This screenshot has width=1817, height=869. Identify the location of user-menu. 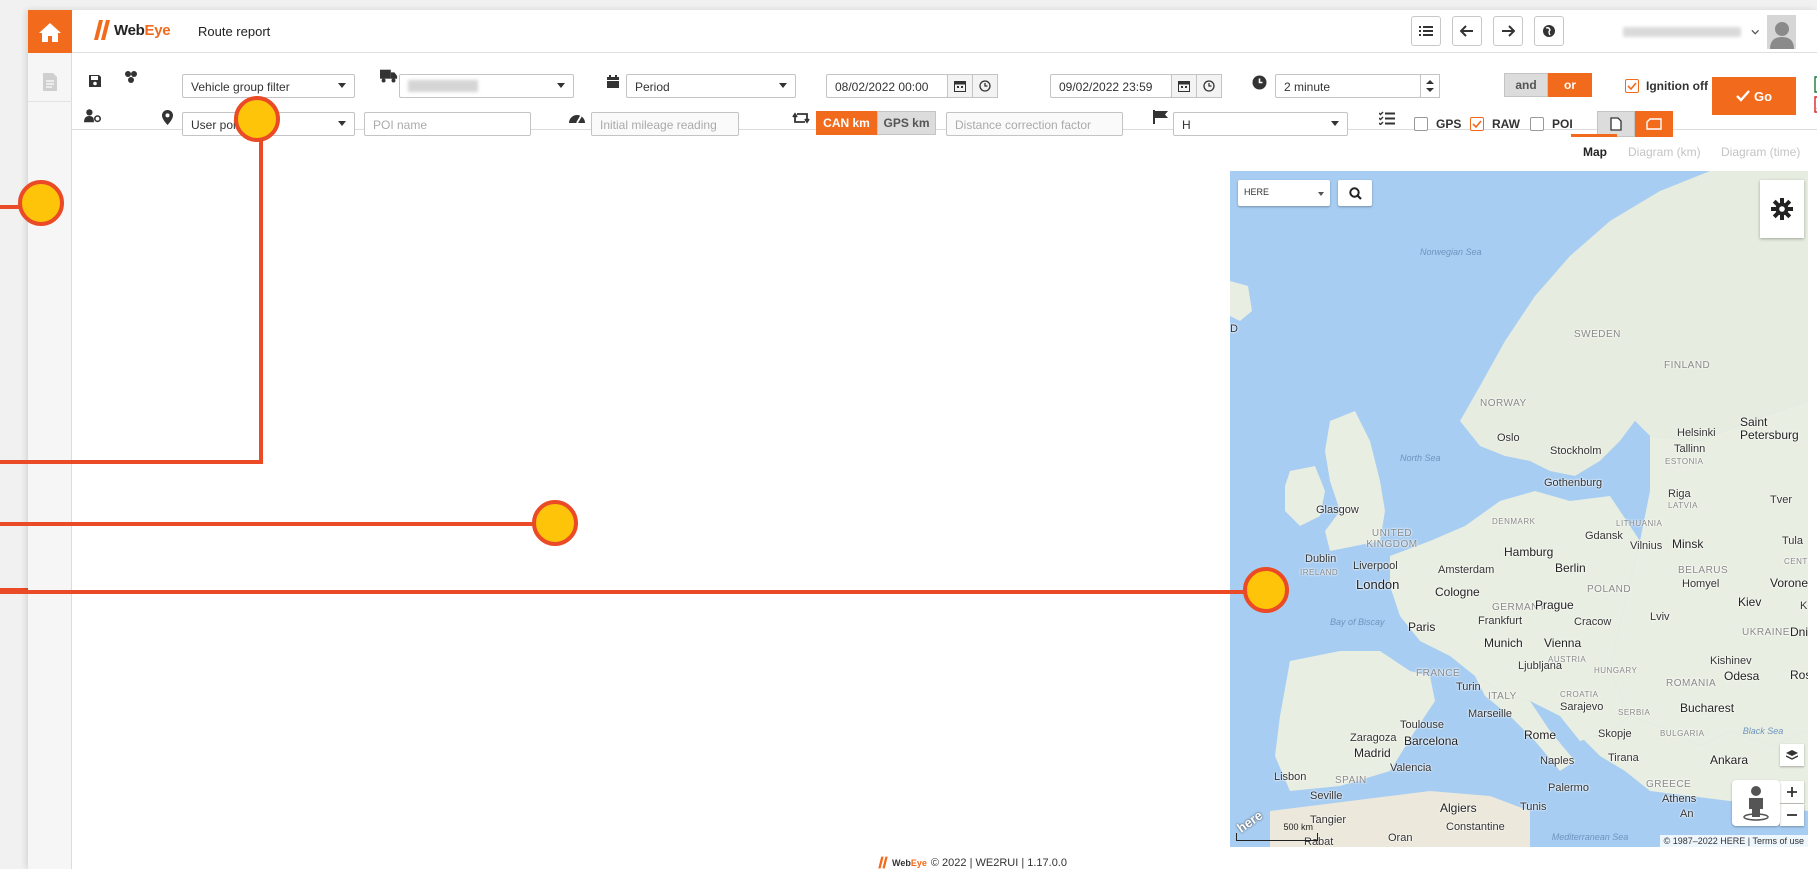
(1703, 31).